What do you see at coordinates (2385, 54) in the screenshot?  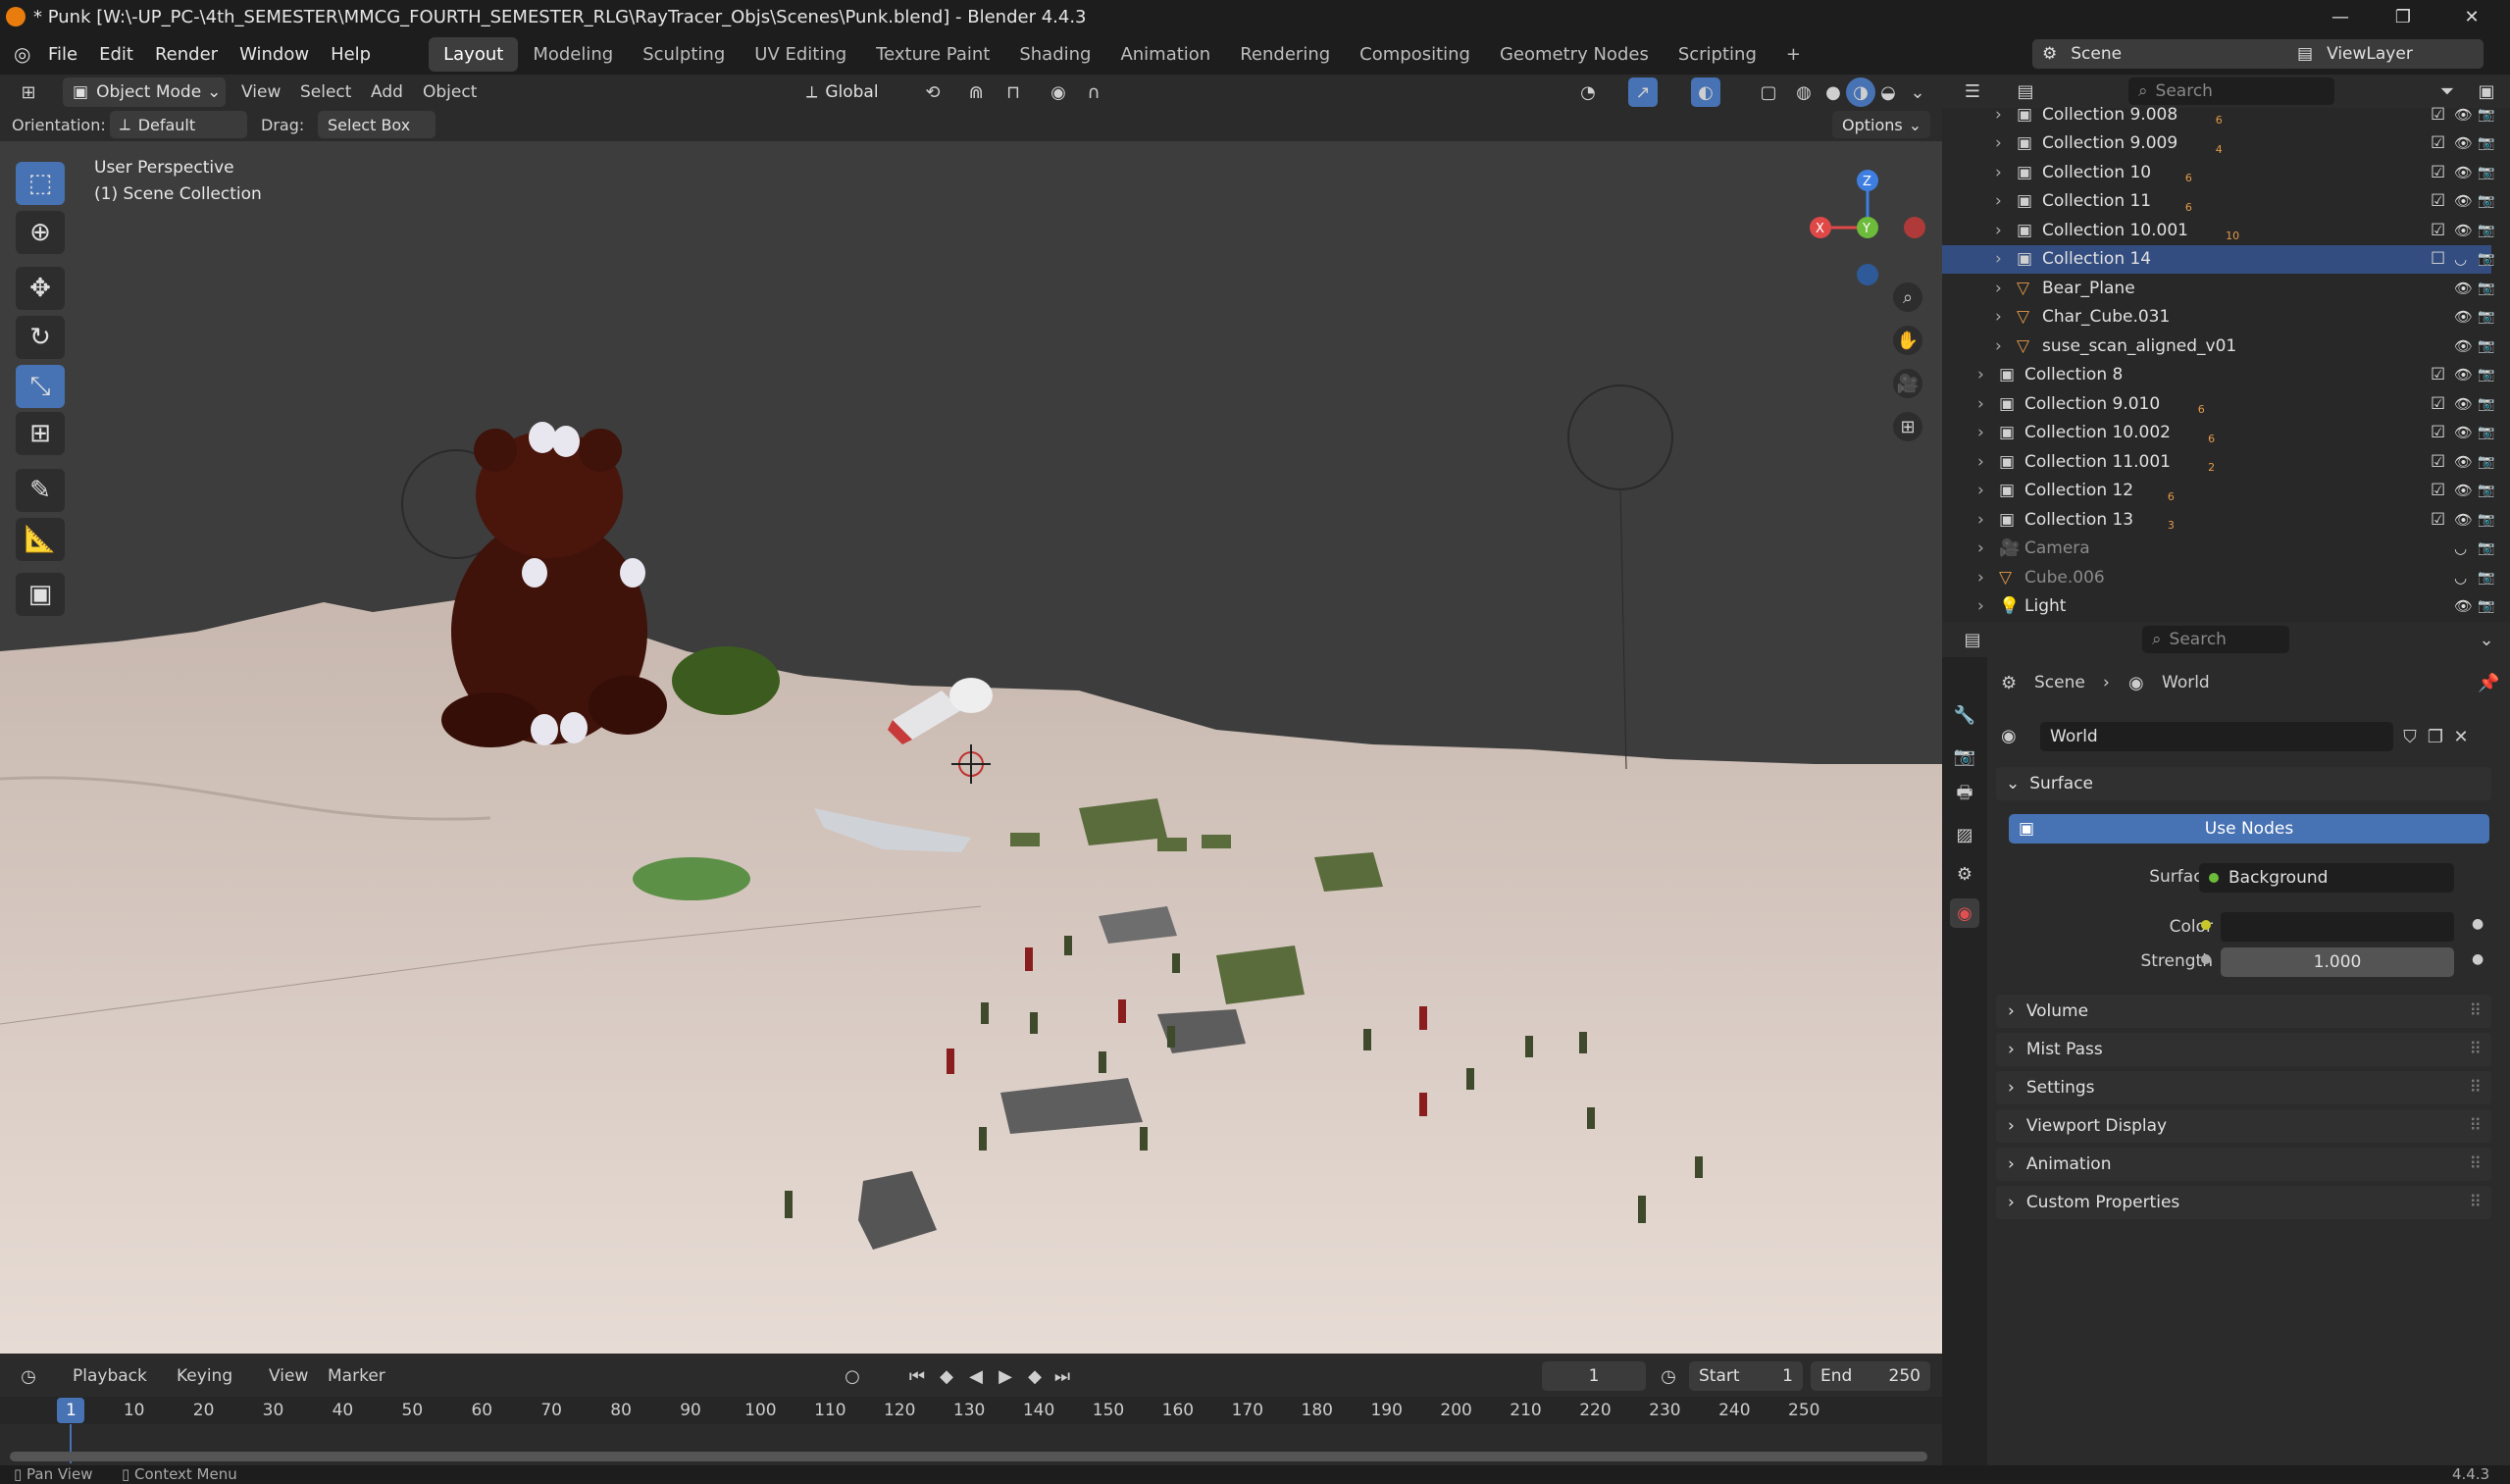 I see `viewlayer-selector: ▤ ViewLayer` at bounding box center [2385, 54].